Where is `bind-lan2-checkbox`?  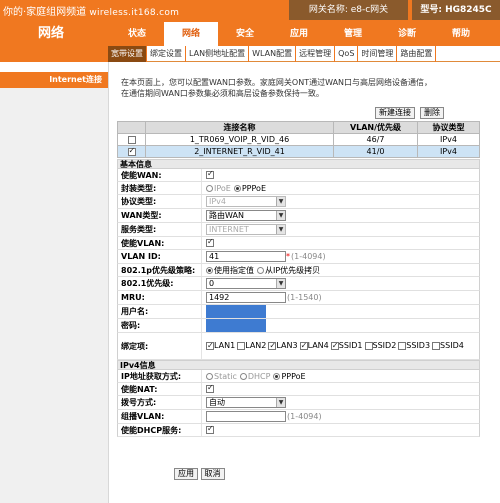 bind-lan2-checkbox is located at coordinates (241, 346).